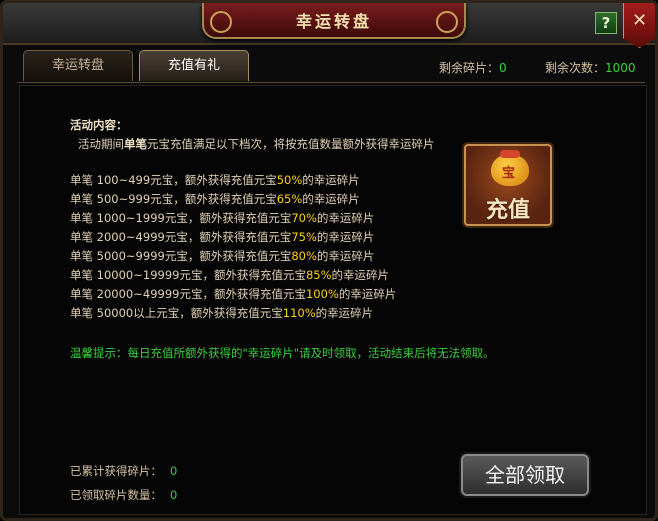 This screenshot has width=658, height=521. Describe the element at coordinates (606, 23) in the screenshot. I see `help-button: ?` at that location.